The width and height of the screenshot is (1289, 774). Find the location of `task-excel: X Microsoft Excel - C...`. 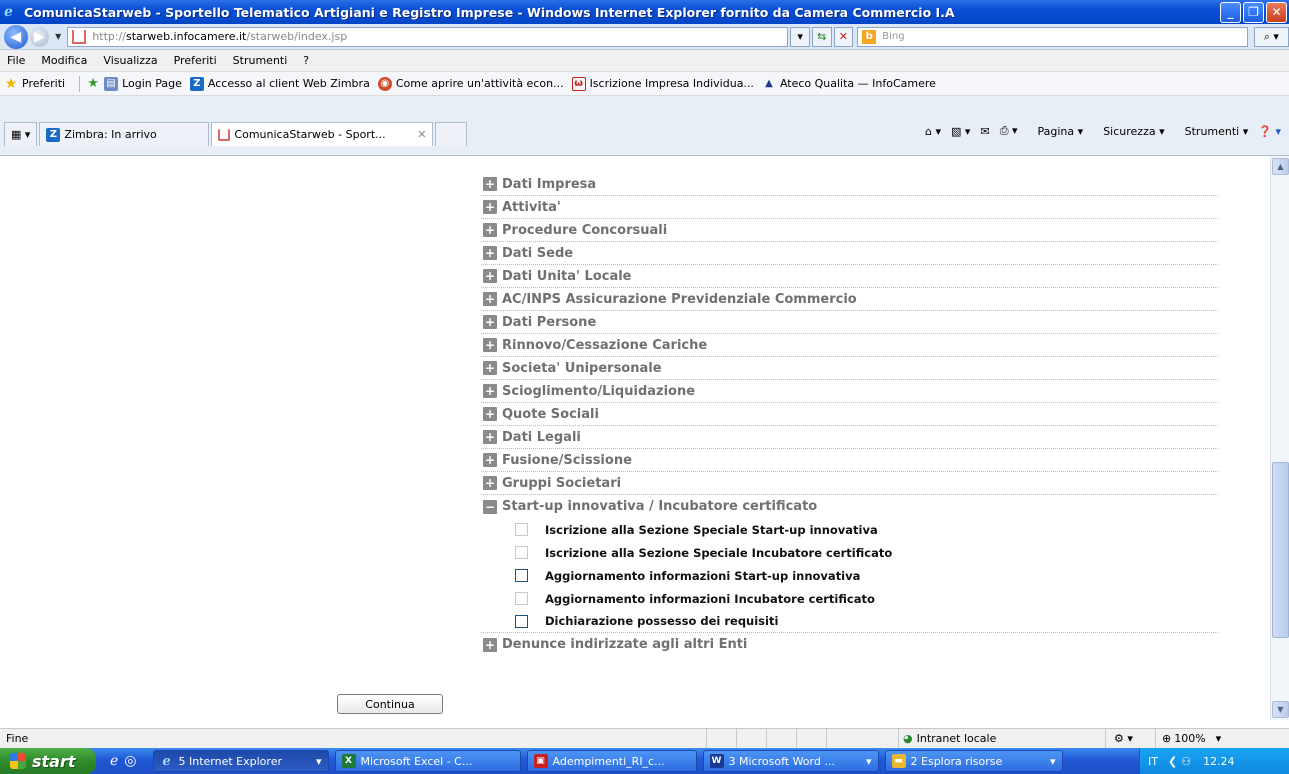

task-excel: X Microsoft Excel - C... is located at coordinates (427, 761).